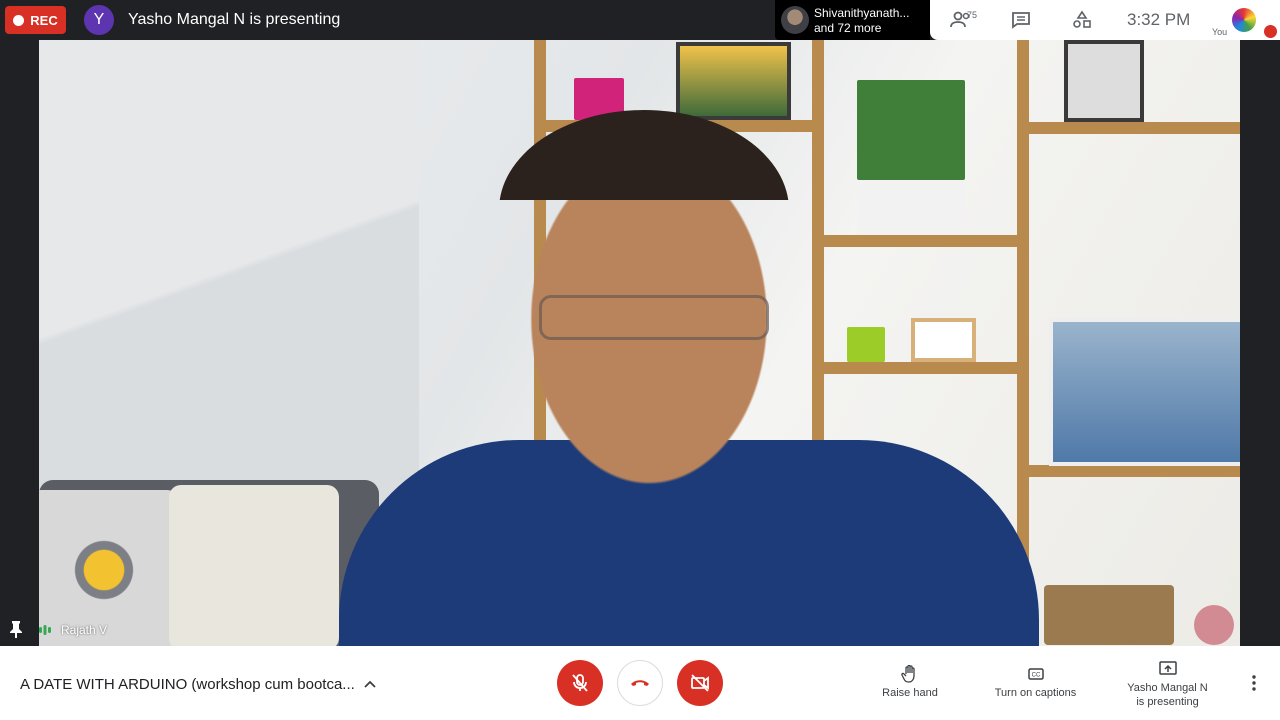 The image size is (1280, 720). What do you see at coordinates (1159, 19) in the screenshot?
I see `meeting-clock: 3:32 PM` at bounding box center [1159, 19].